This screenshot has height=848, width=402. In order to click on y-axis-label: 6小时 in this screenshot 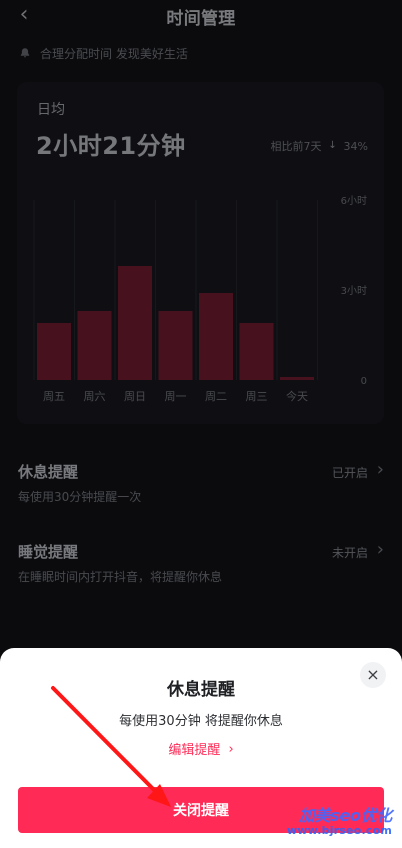, I will do `click(354, 201)`.